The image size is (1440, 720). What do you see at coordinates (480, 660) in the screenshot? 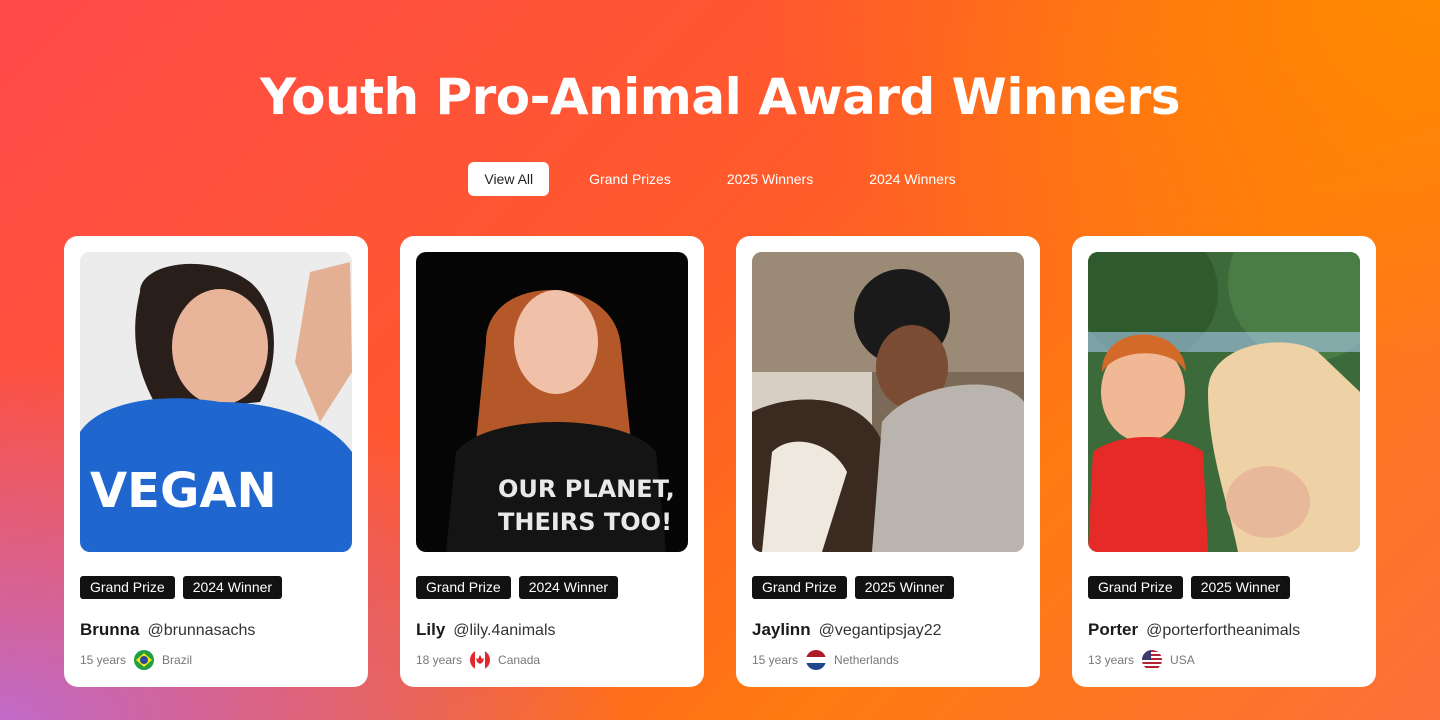
I see `canada-flag-icon` at bounding box center [480, 660].